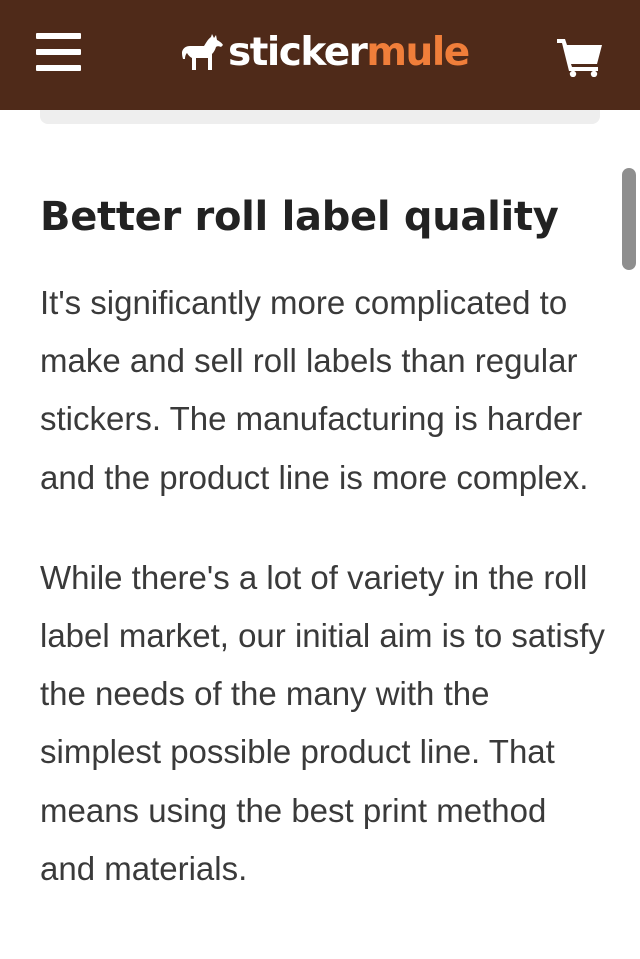  I want to click on scrollbar-thumb, so click(629, 219).